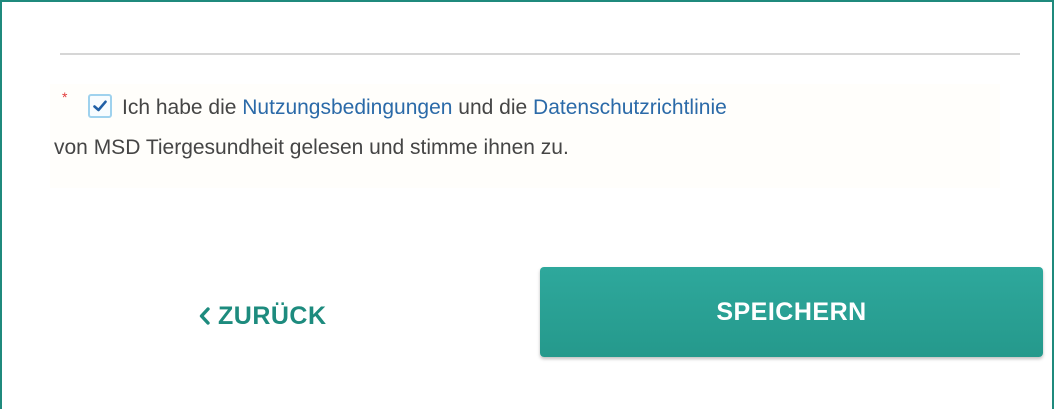 The height and width of the screenshot is (409, 1054). Describe the element at coordinates (182, 107) in the screenshot. I see `consent-text-part1: Ich habe die` at that location.